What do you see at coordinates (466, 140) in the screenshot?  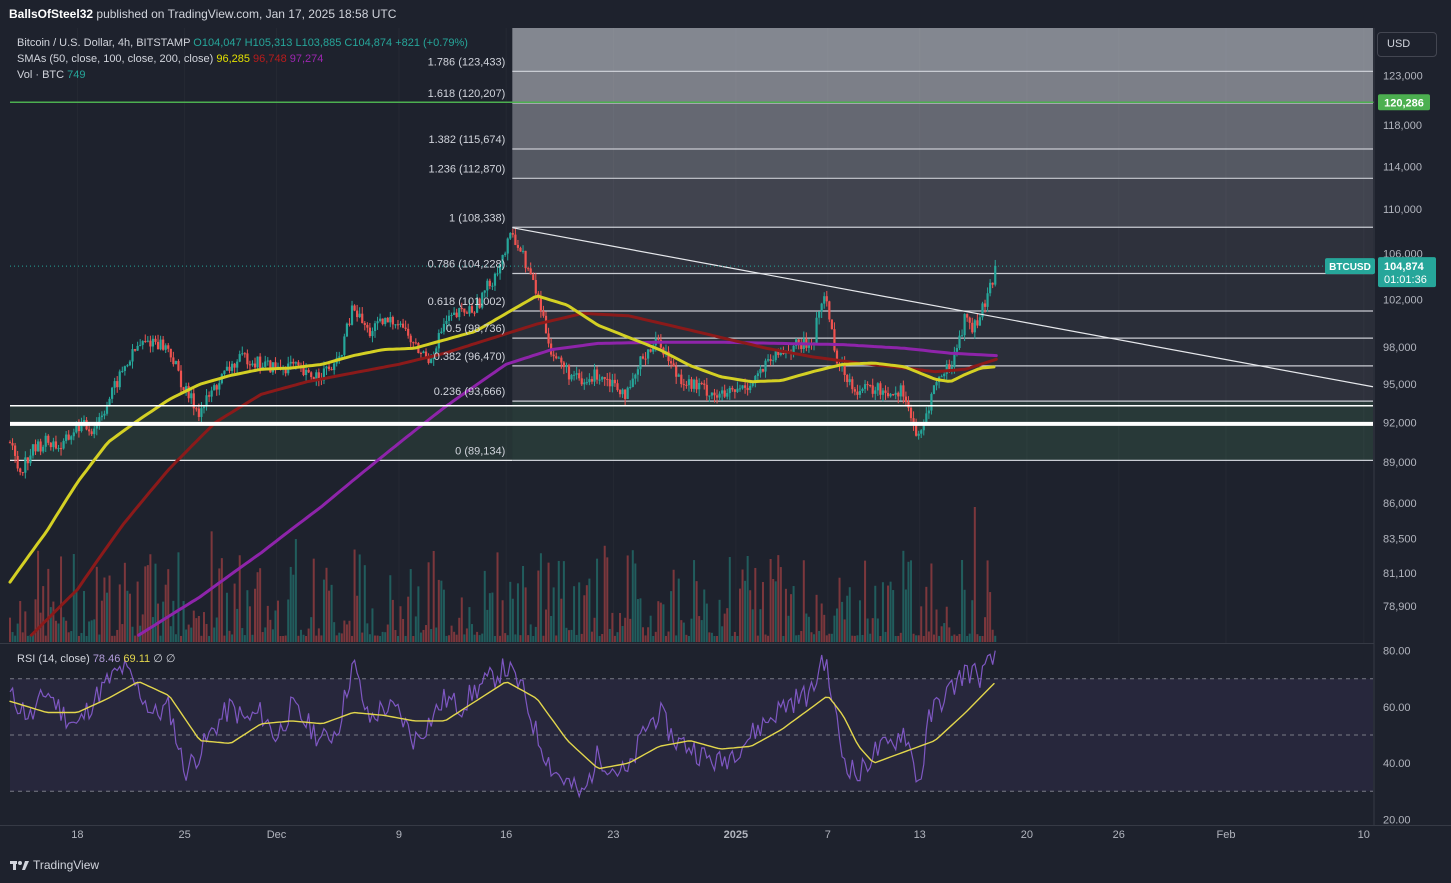 I see `fib-label: 1.382 (115,674)` at bounding box center [466, 140].